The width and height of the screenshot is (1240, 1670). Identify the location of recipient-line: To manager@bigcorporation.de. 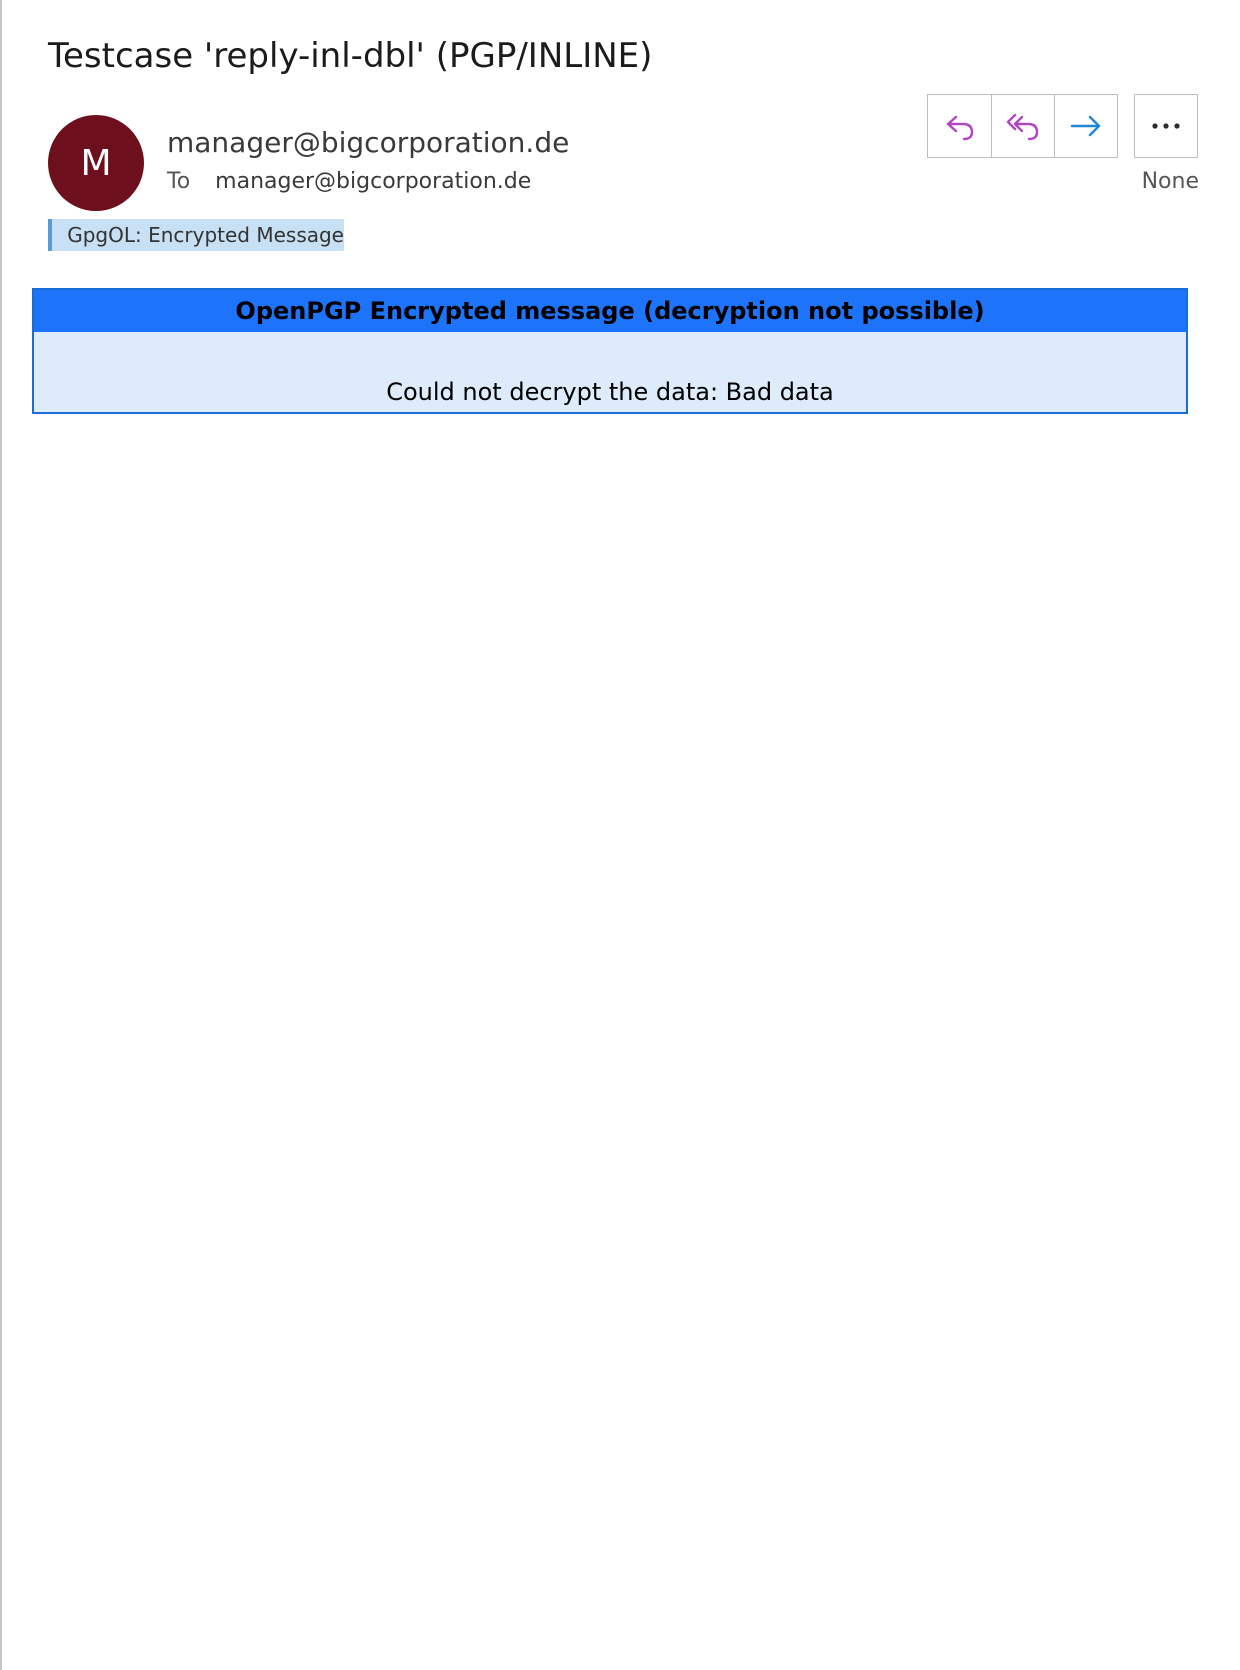
(349, 181).